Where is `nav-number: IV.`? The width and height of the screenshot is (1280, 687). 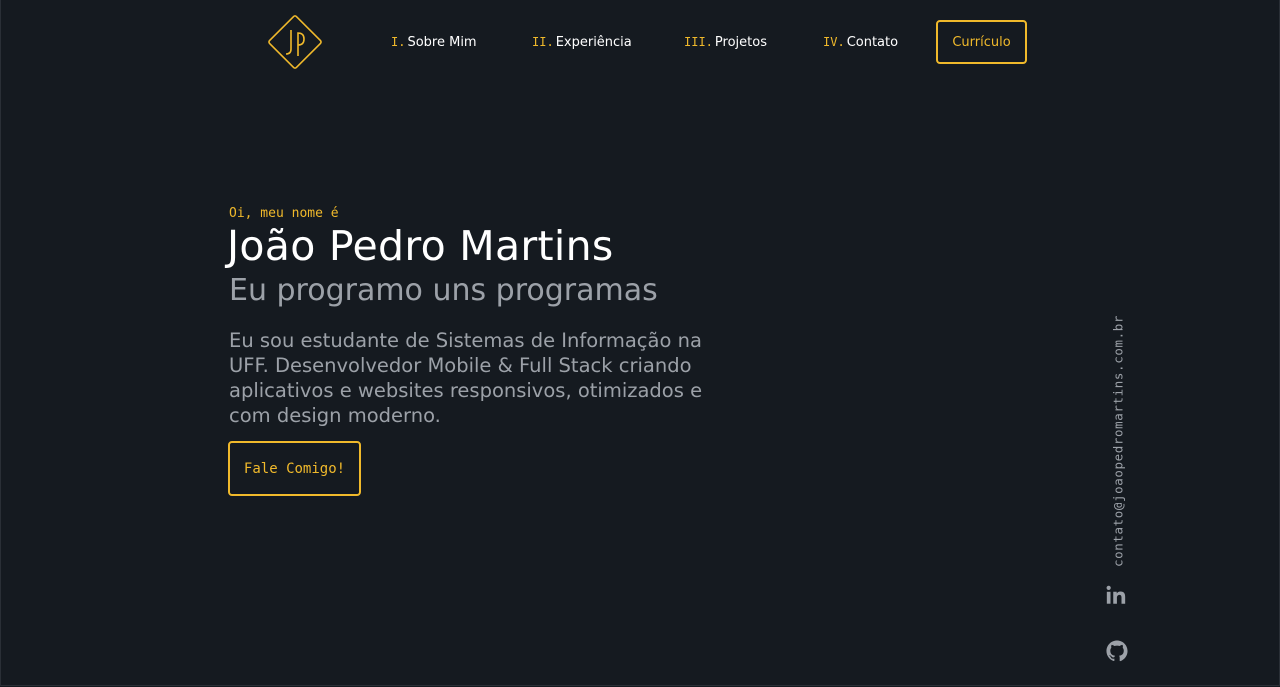
nav-number: IV. is located at coordinates (834, 42).